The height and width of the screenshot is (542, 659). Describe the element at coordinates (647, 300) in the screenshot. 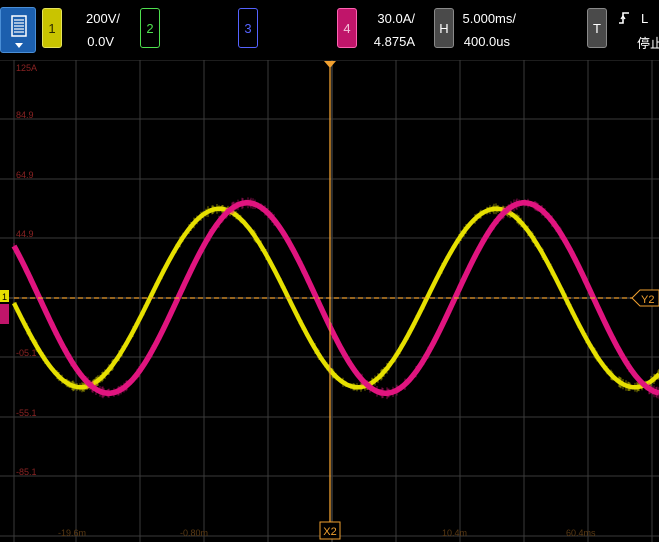

I see `cursor-y2-label: Y2` at that location.